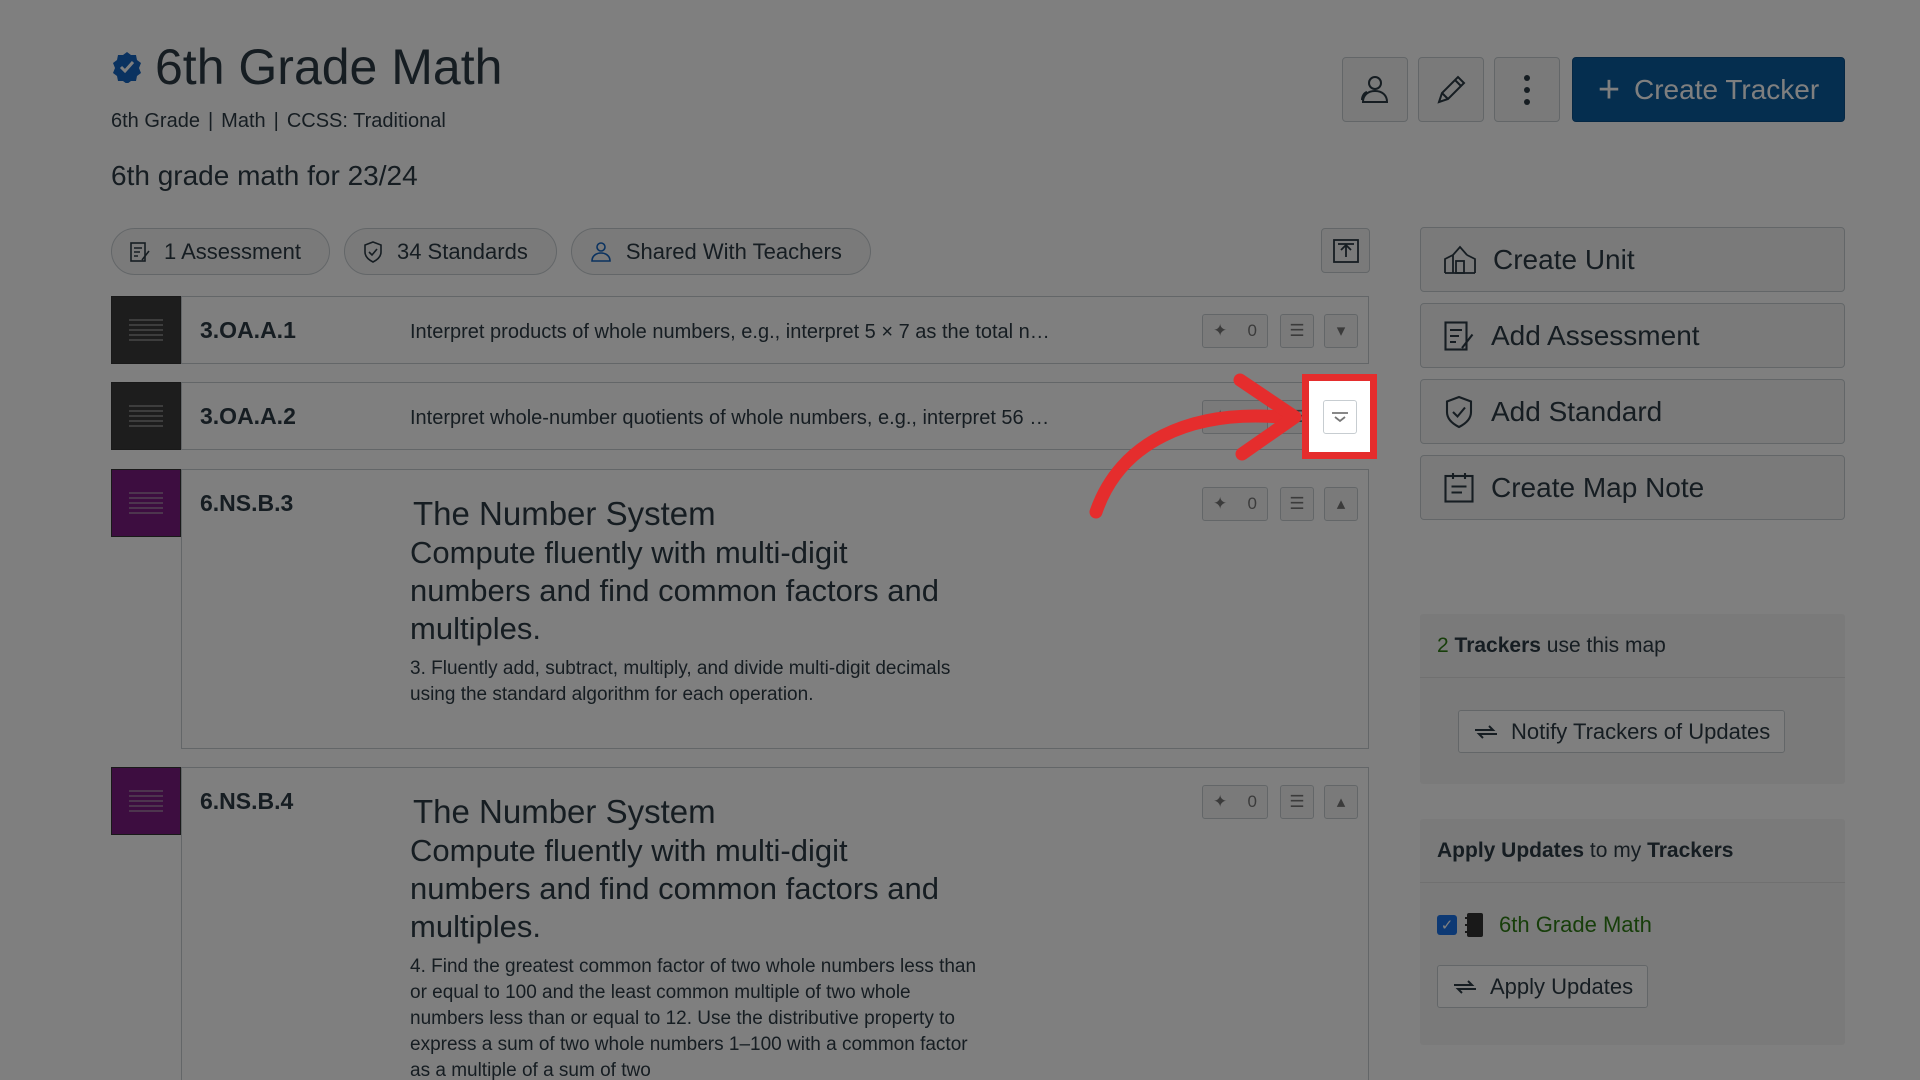 This screenshot has height=1080, width=1920. I want to click on create-map-note-button: Create Map Note, so click(1632, 487).